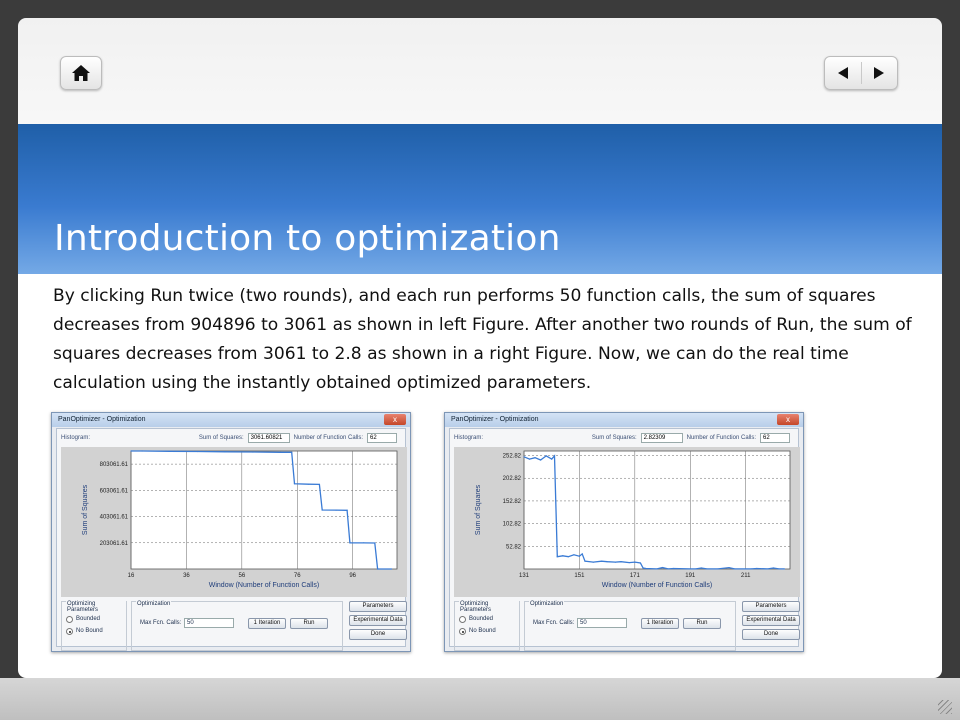 The height and width of the screenshot is (720, 960). What do you see at coordinates (945, 707) in the screenshot?
I see `resize-grip-icon` at bounding box center [945, 707].